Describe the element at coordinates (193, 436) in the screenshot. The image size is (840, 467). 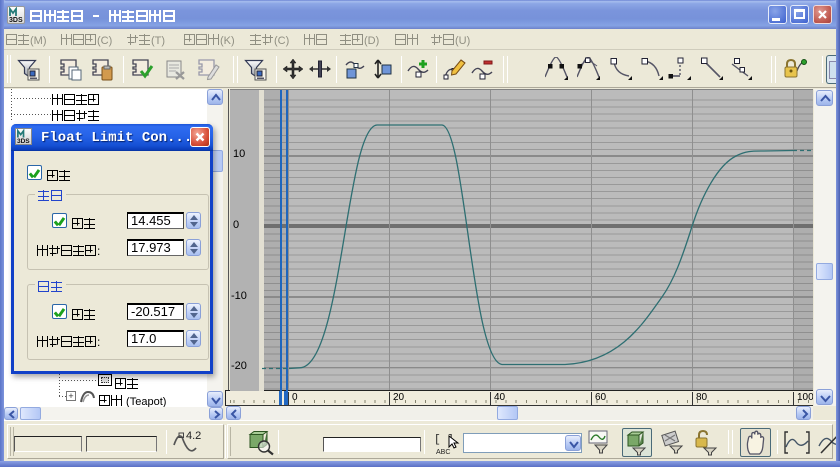
I see `svg-text: 4.2` at that location.